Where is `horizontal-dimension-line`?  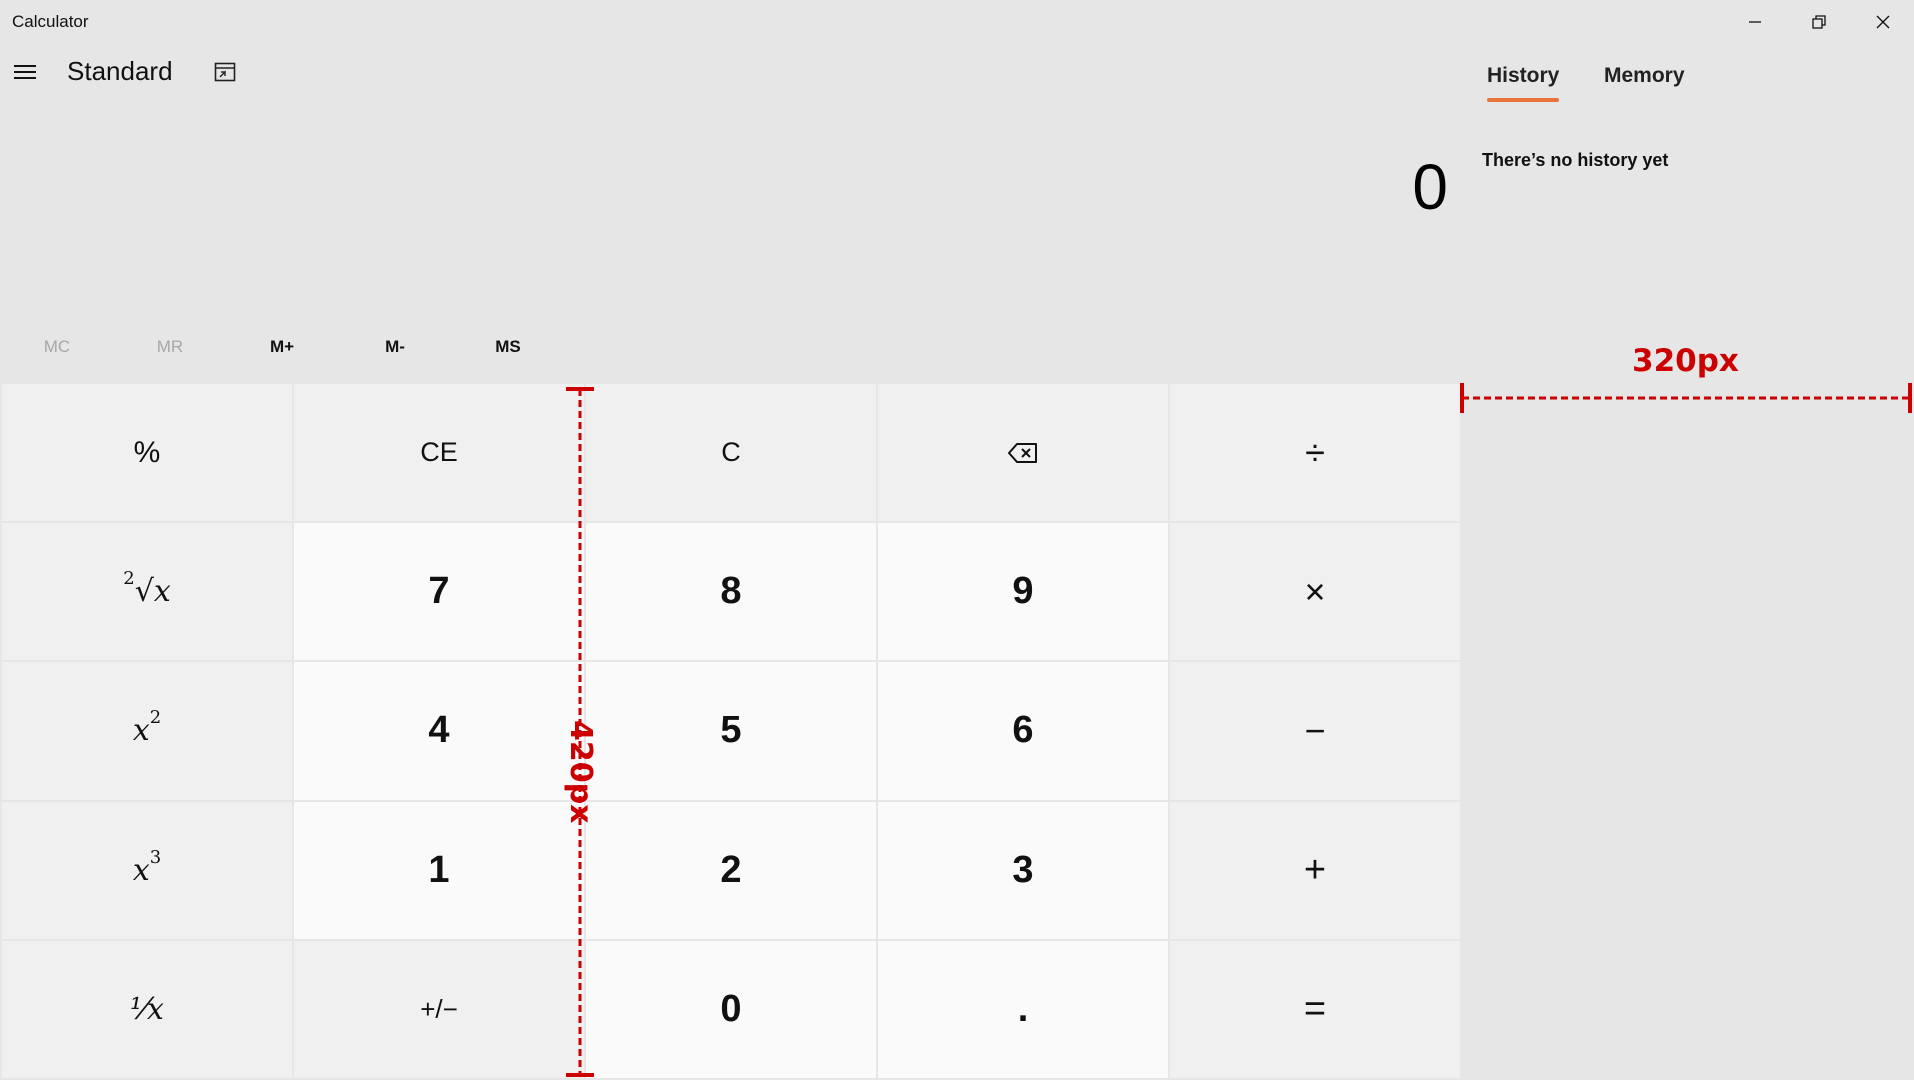 horizontal-dimension-line is located at coordinates (1686, 398).